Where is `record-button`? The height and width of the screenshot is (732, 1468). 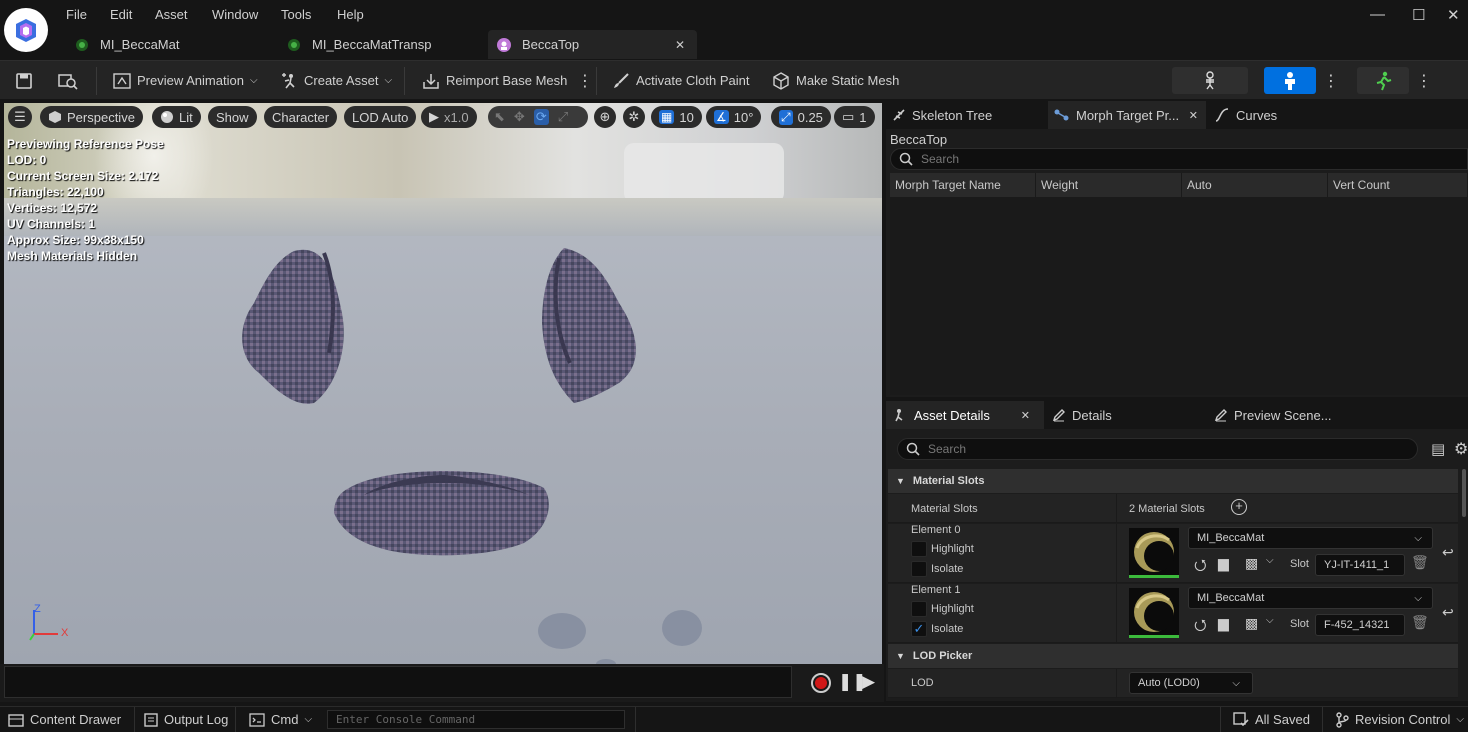
record-button is located at coordinates (821, 683).